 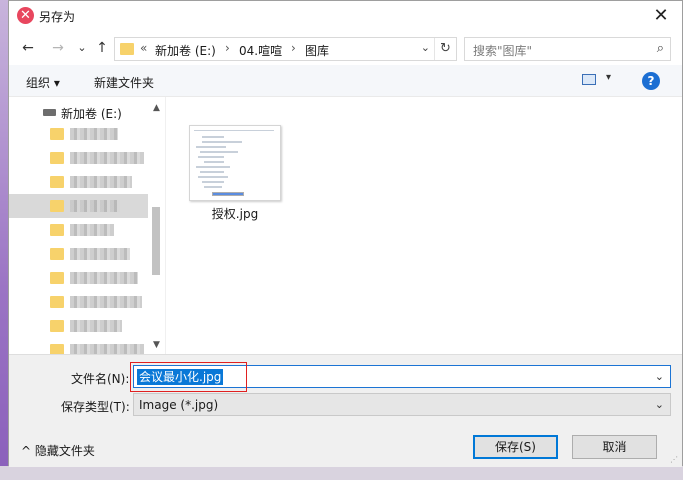 What do you see at coordinates (589, 79) in the screenshot?
I see `view-options-icon` at bounding box center [589, 79].